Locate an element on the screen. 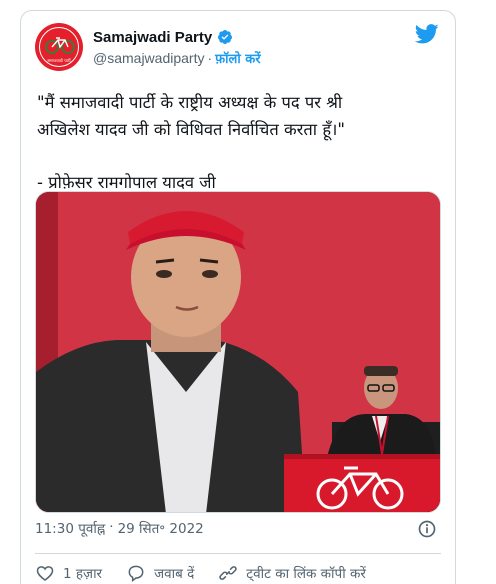 The width and height of the screenshot is (496, 584). follow-button: फ़ॉलो करें is located at coordinates (237, 58).